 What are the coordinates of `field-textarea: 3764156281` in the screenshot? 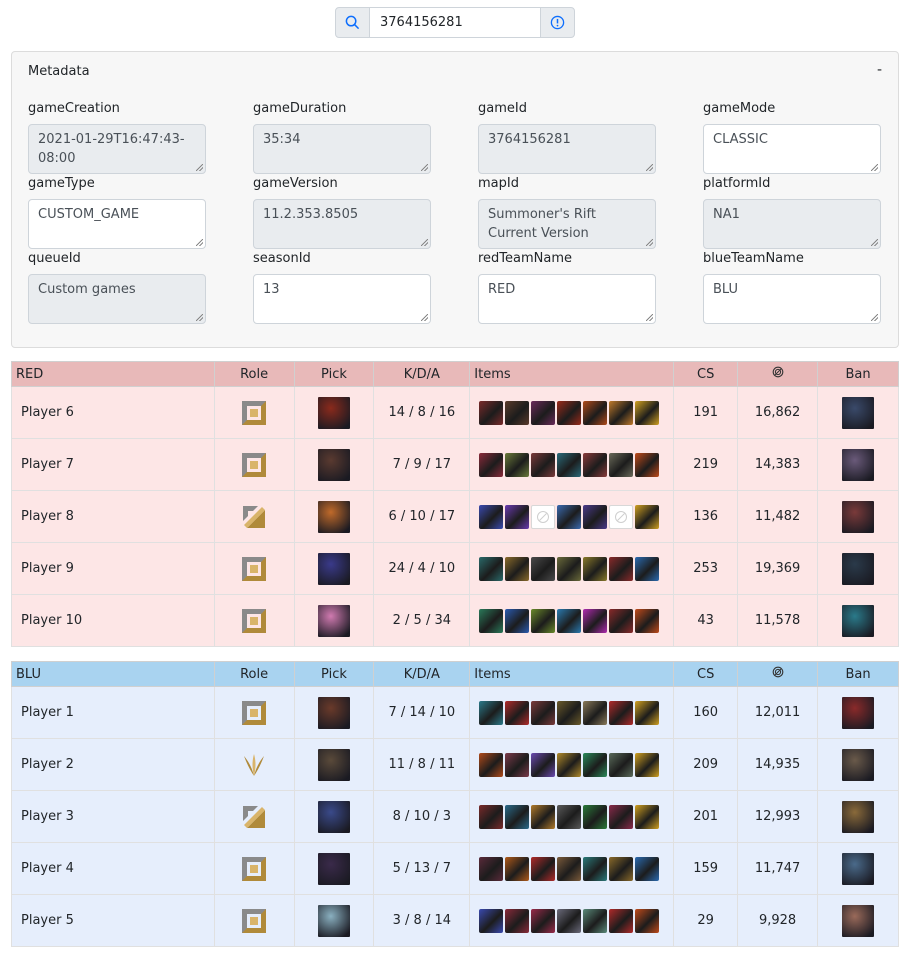 It's located at (567, 149).